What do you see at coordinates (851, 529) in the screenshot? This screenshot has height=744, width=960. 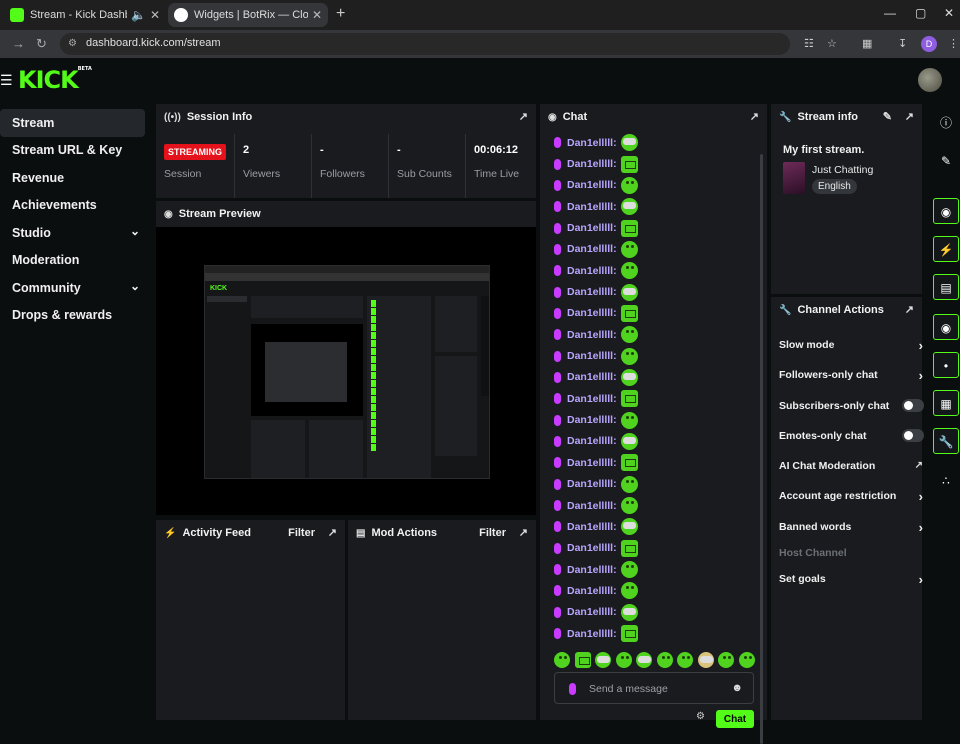 I see `banned-words-action: Banned words ›` at bounding box center [851, 529].